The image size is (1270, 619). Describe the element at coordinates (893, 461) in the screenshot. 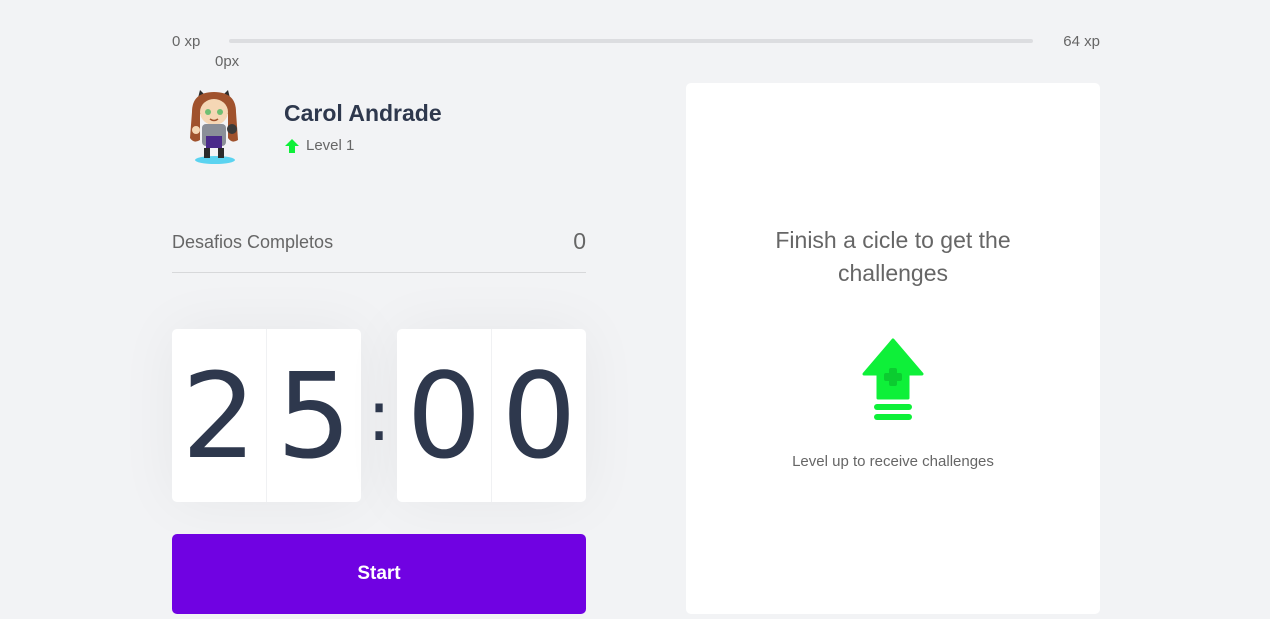

I see `challenge-box-hint: Level up to receive challenges` at that location.